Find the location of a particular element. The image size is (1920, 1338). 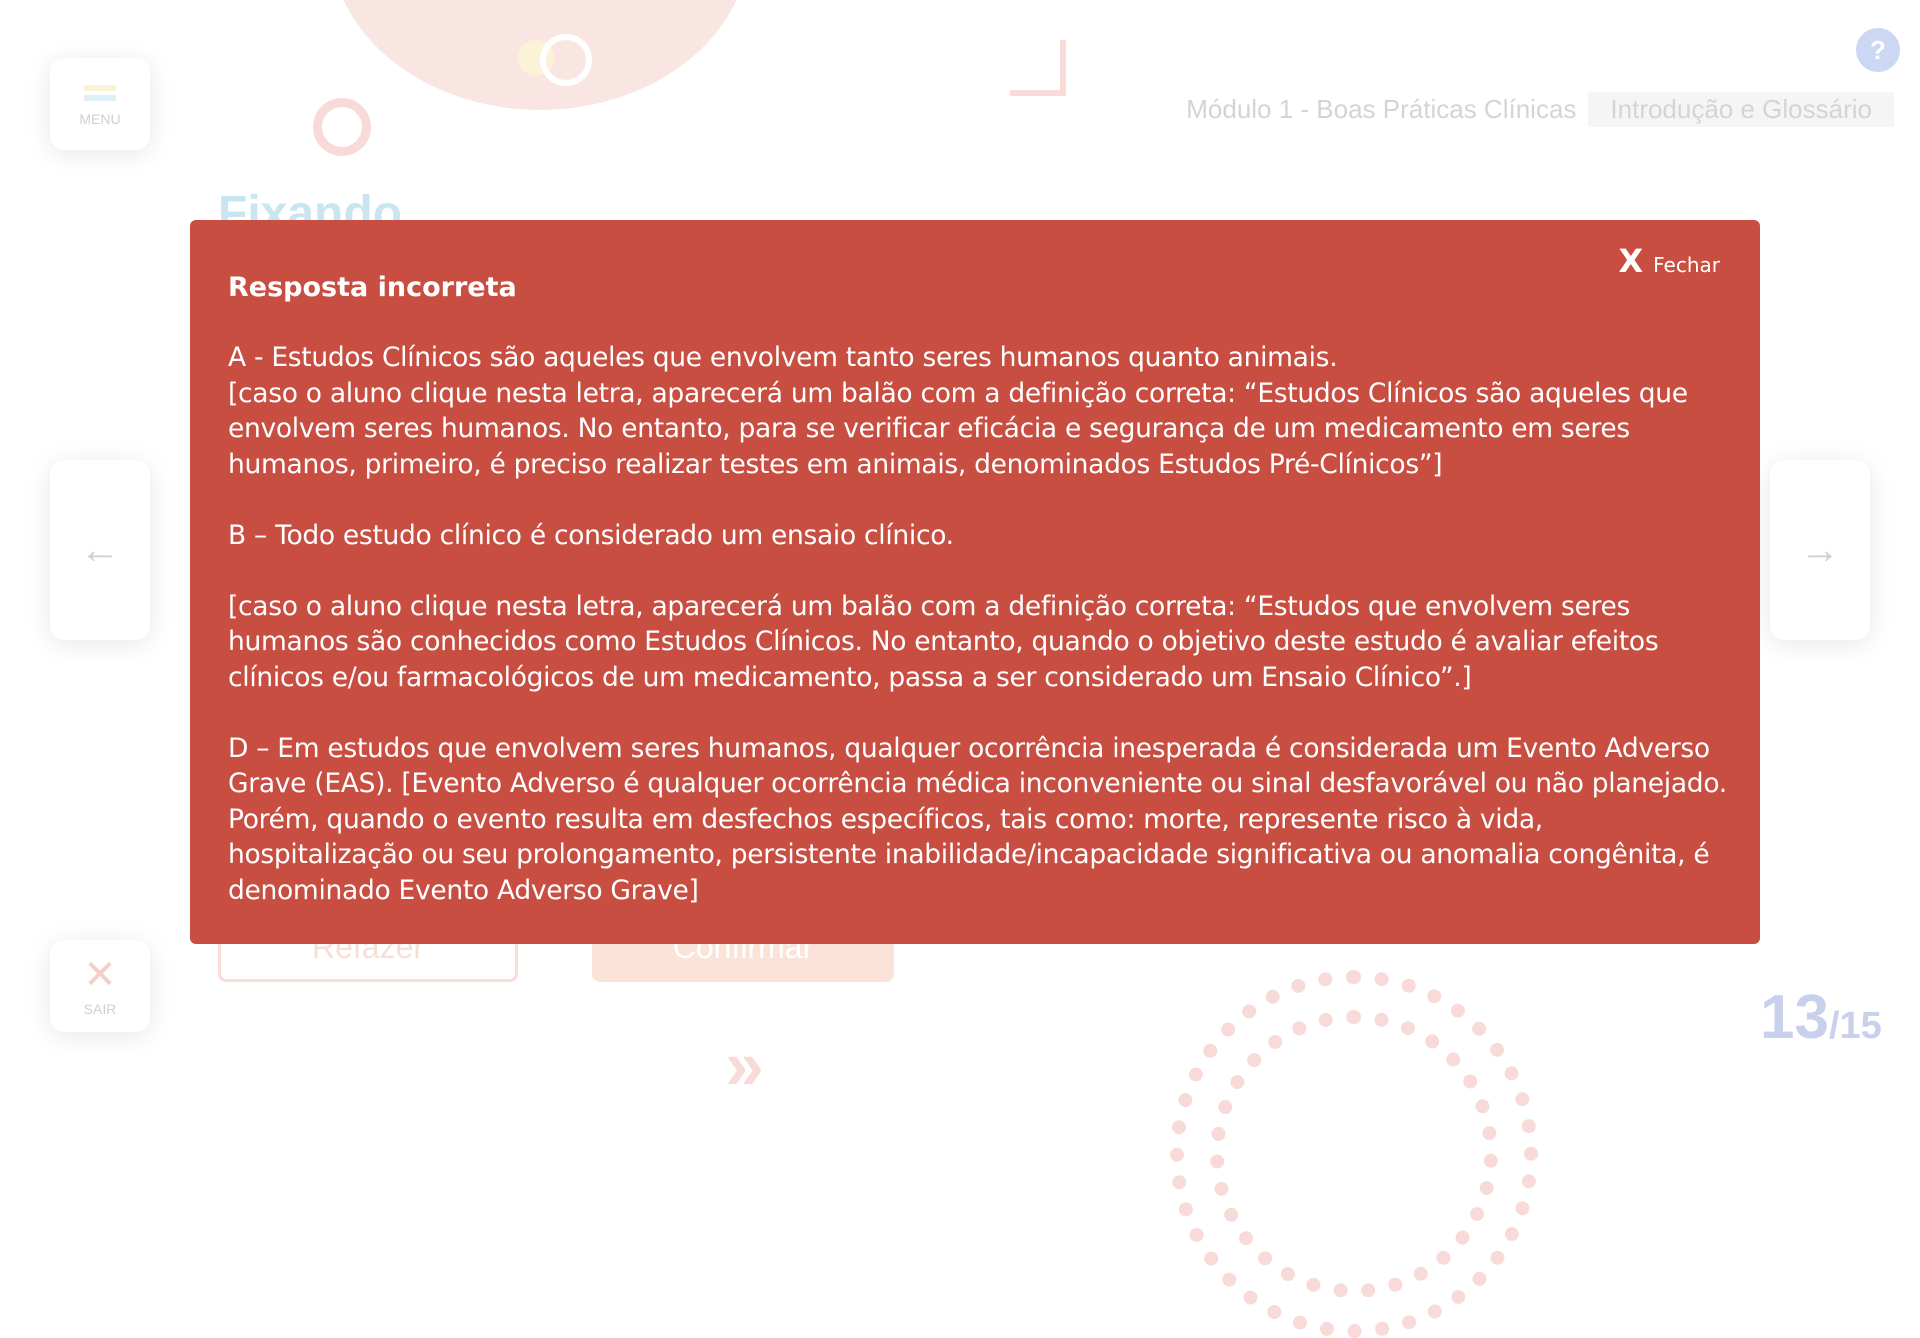

page-total: /15 is located at coordinates (1855, 1026).